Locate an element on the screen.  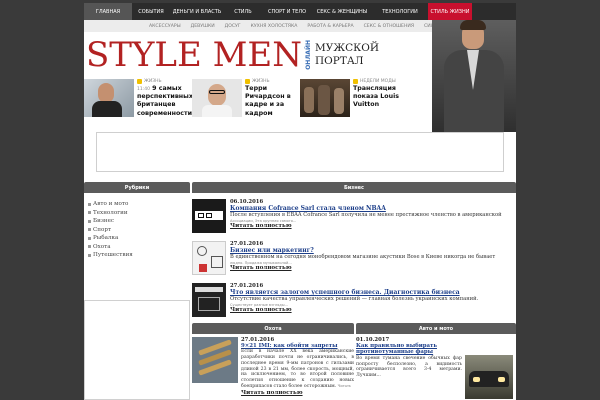
logo-online: ОНЛАЙН is located at coordinates (309, 55).